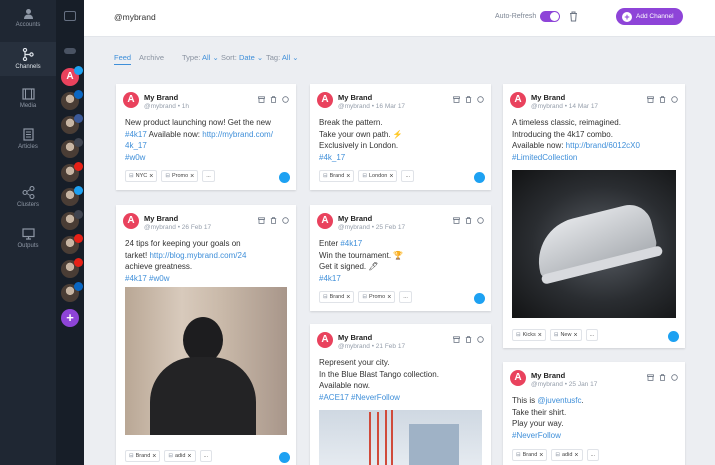  What do you see at coordinates (389, 437) in the screenshot?
I see `crane-structure` at bounding box center [389, 437].